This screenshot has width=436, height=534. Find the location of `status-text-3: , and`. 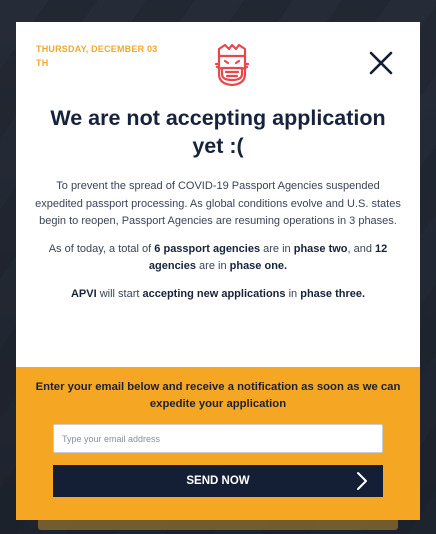

status-text-3: , and is located at coordinates (361, 248).